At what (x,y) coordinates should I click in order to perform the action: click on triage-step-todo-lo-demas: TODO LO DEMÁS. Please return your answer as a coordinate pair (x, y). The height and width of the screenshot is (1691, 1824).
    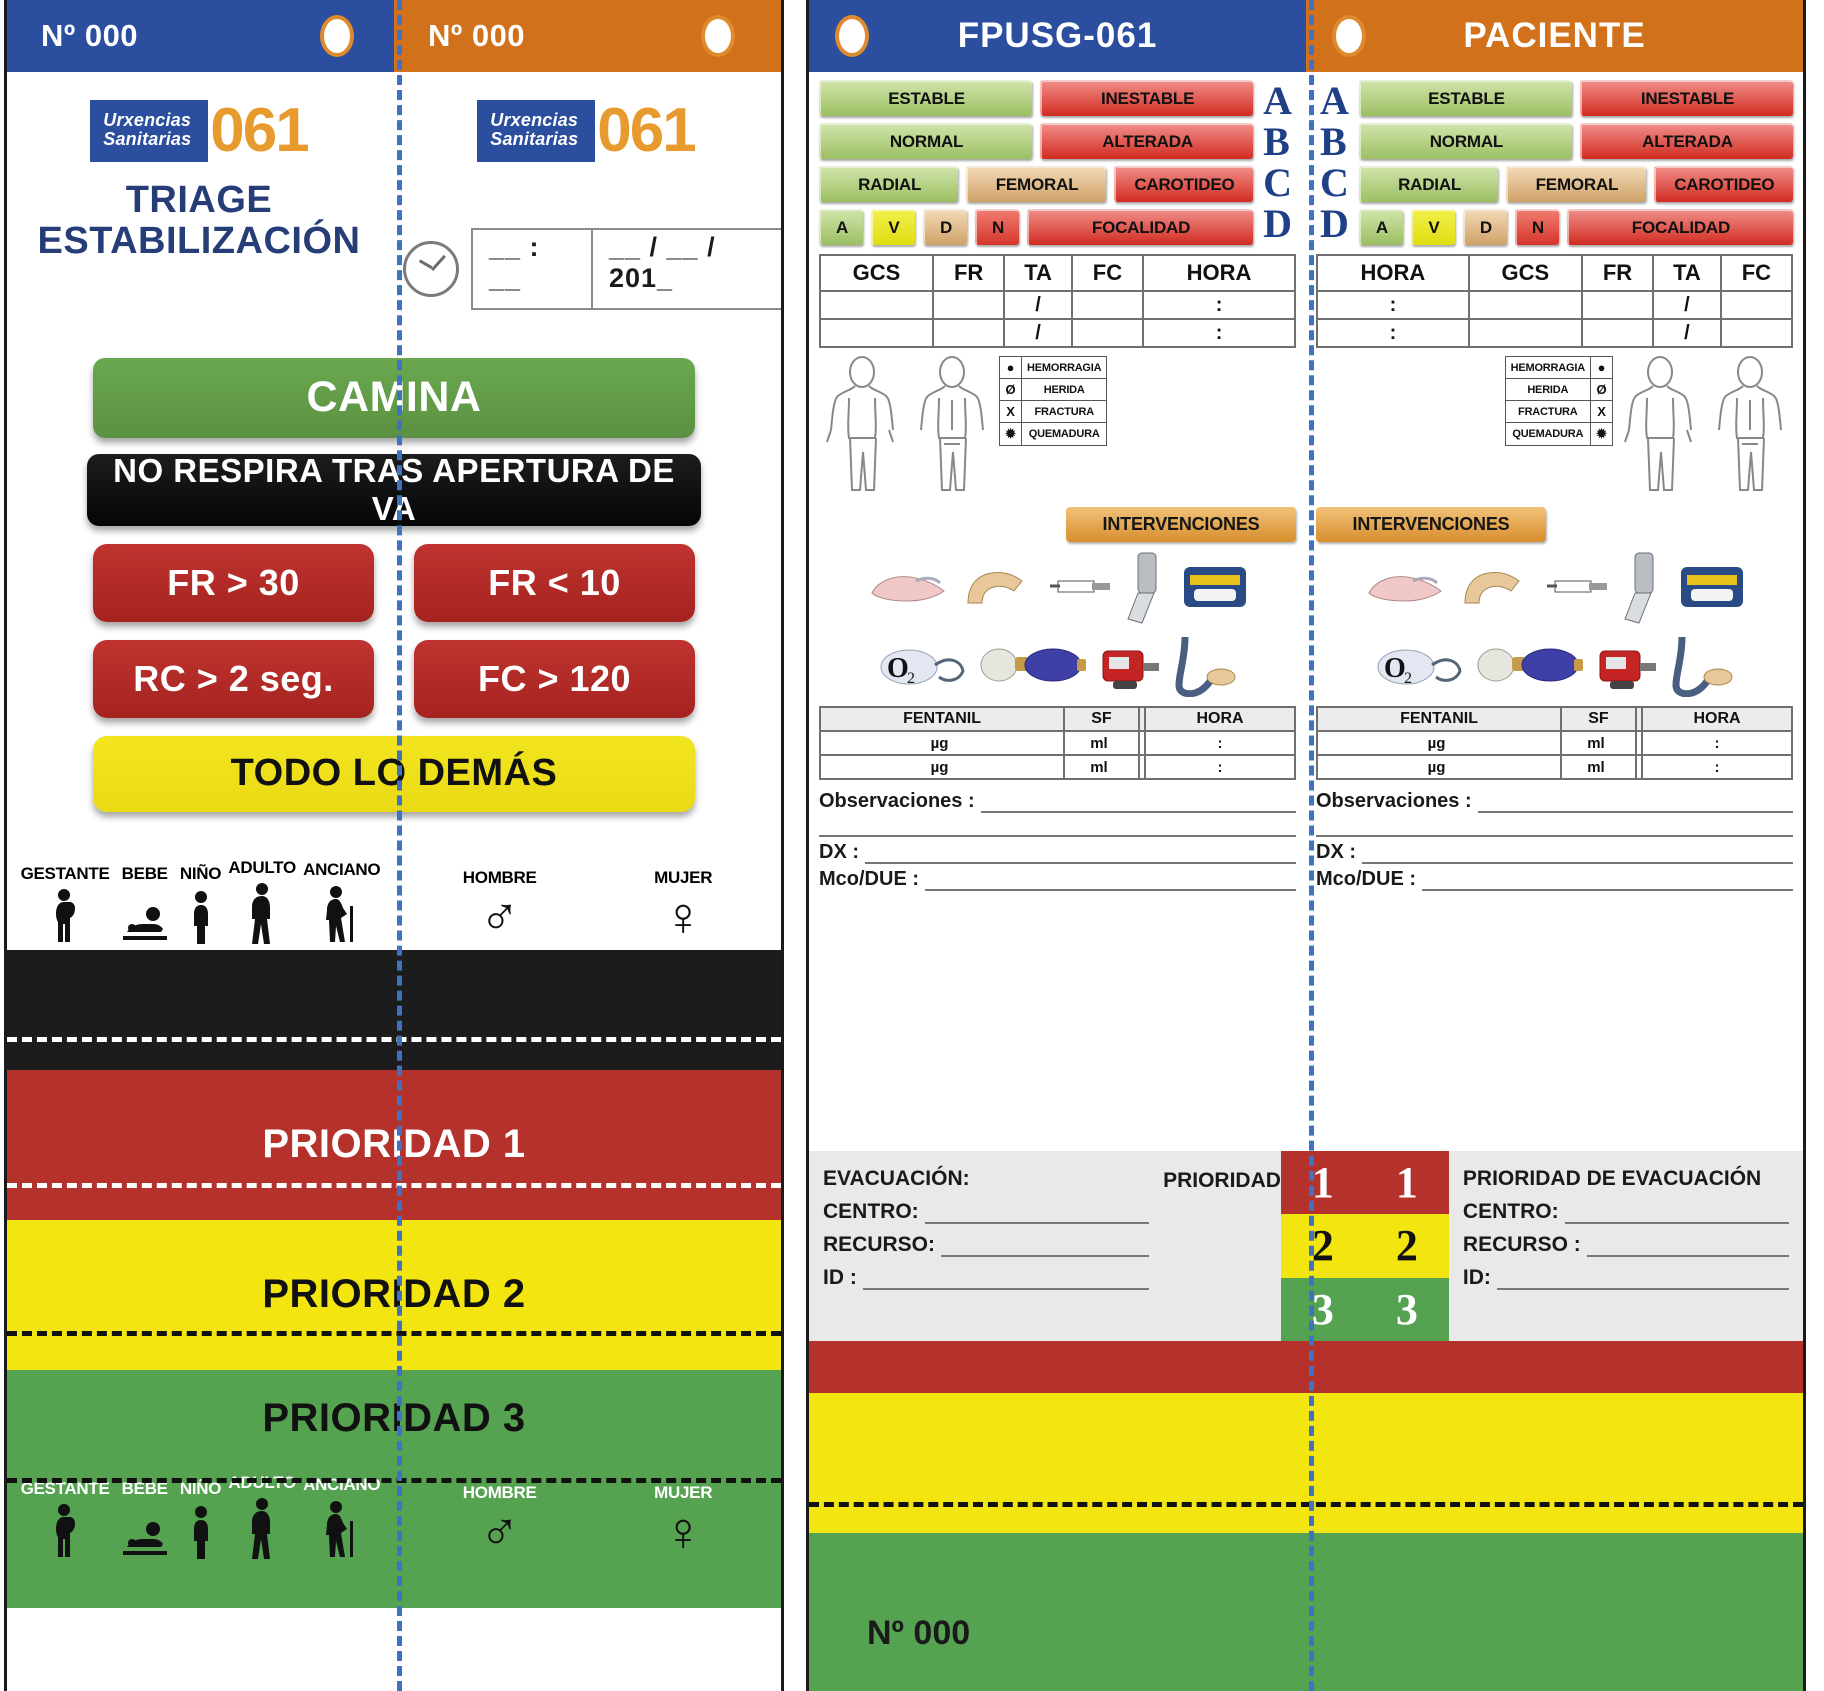
    Looking at the image, I should click on (394, 773).